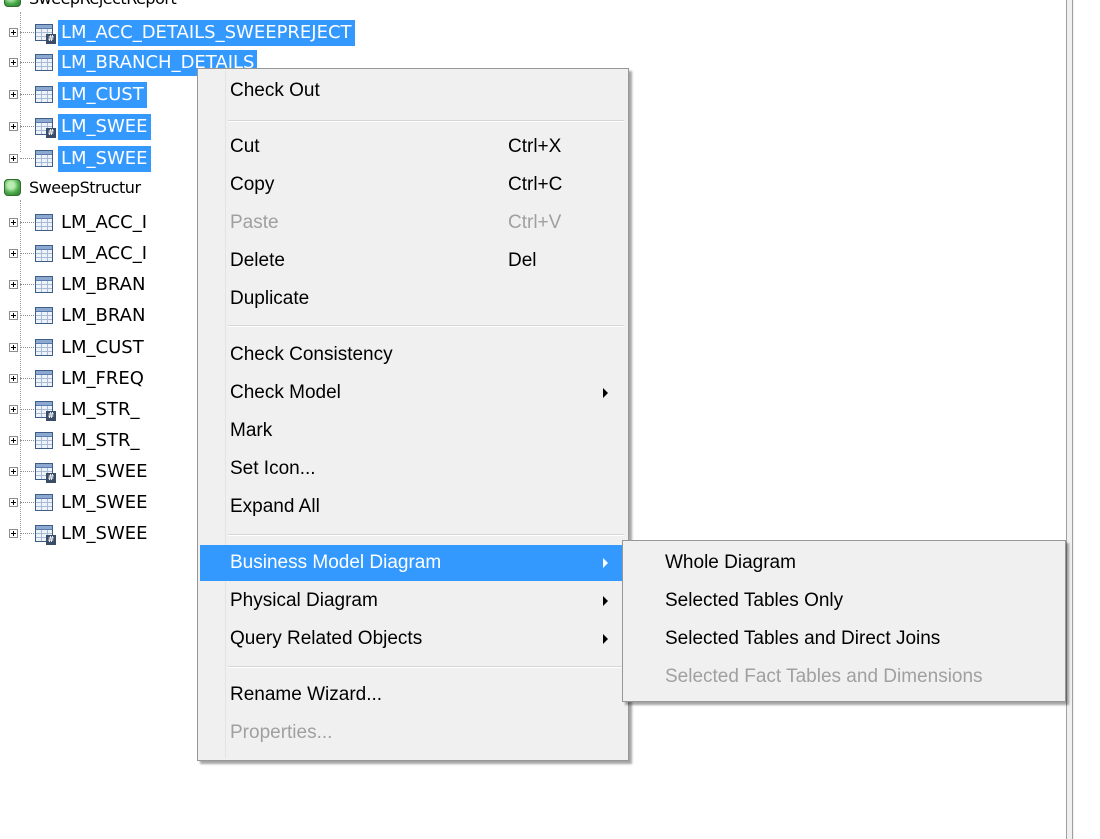 This screenshot has width=1100, height=839. Describe the element at coordinates (413, 563) in the screenshot. I see `menu-item-business-model-diagram: Business Model Diagram` at that location.